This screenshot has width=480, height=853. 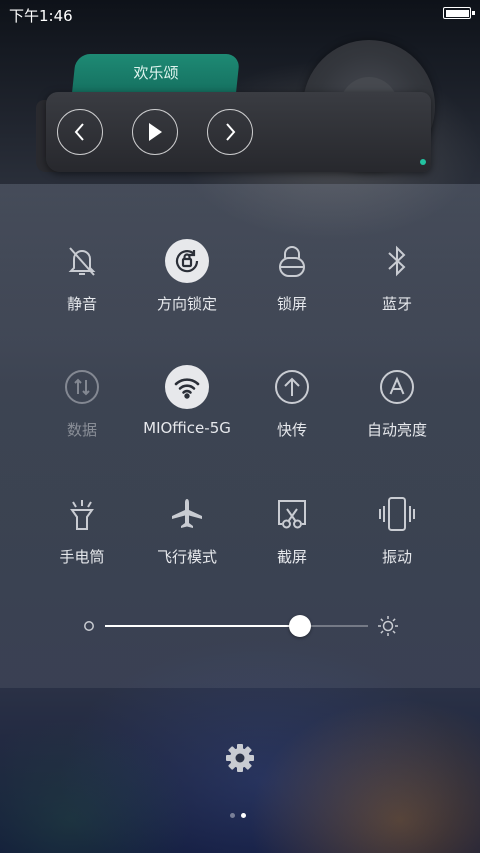 What do you see at coordinates (292, 387) in the screenshot?
I see `upload-circle-icon` at bounding box center [292, 387].